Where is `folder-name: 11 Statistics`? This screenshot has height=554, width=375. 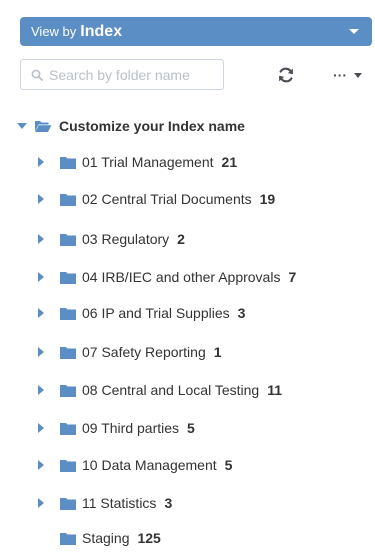 folder-name: 11 Statistics is located at coordinates (119, 503).